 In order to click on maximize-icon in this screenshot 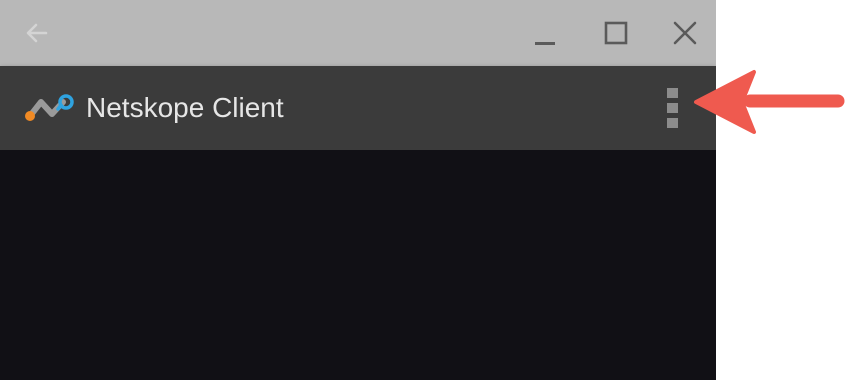, I will do `click(616, 33)`.